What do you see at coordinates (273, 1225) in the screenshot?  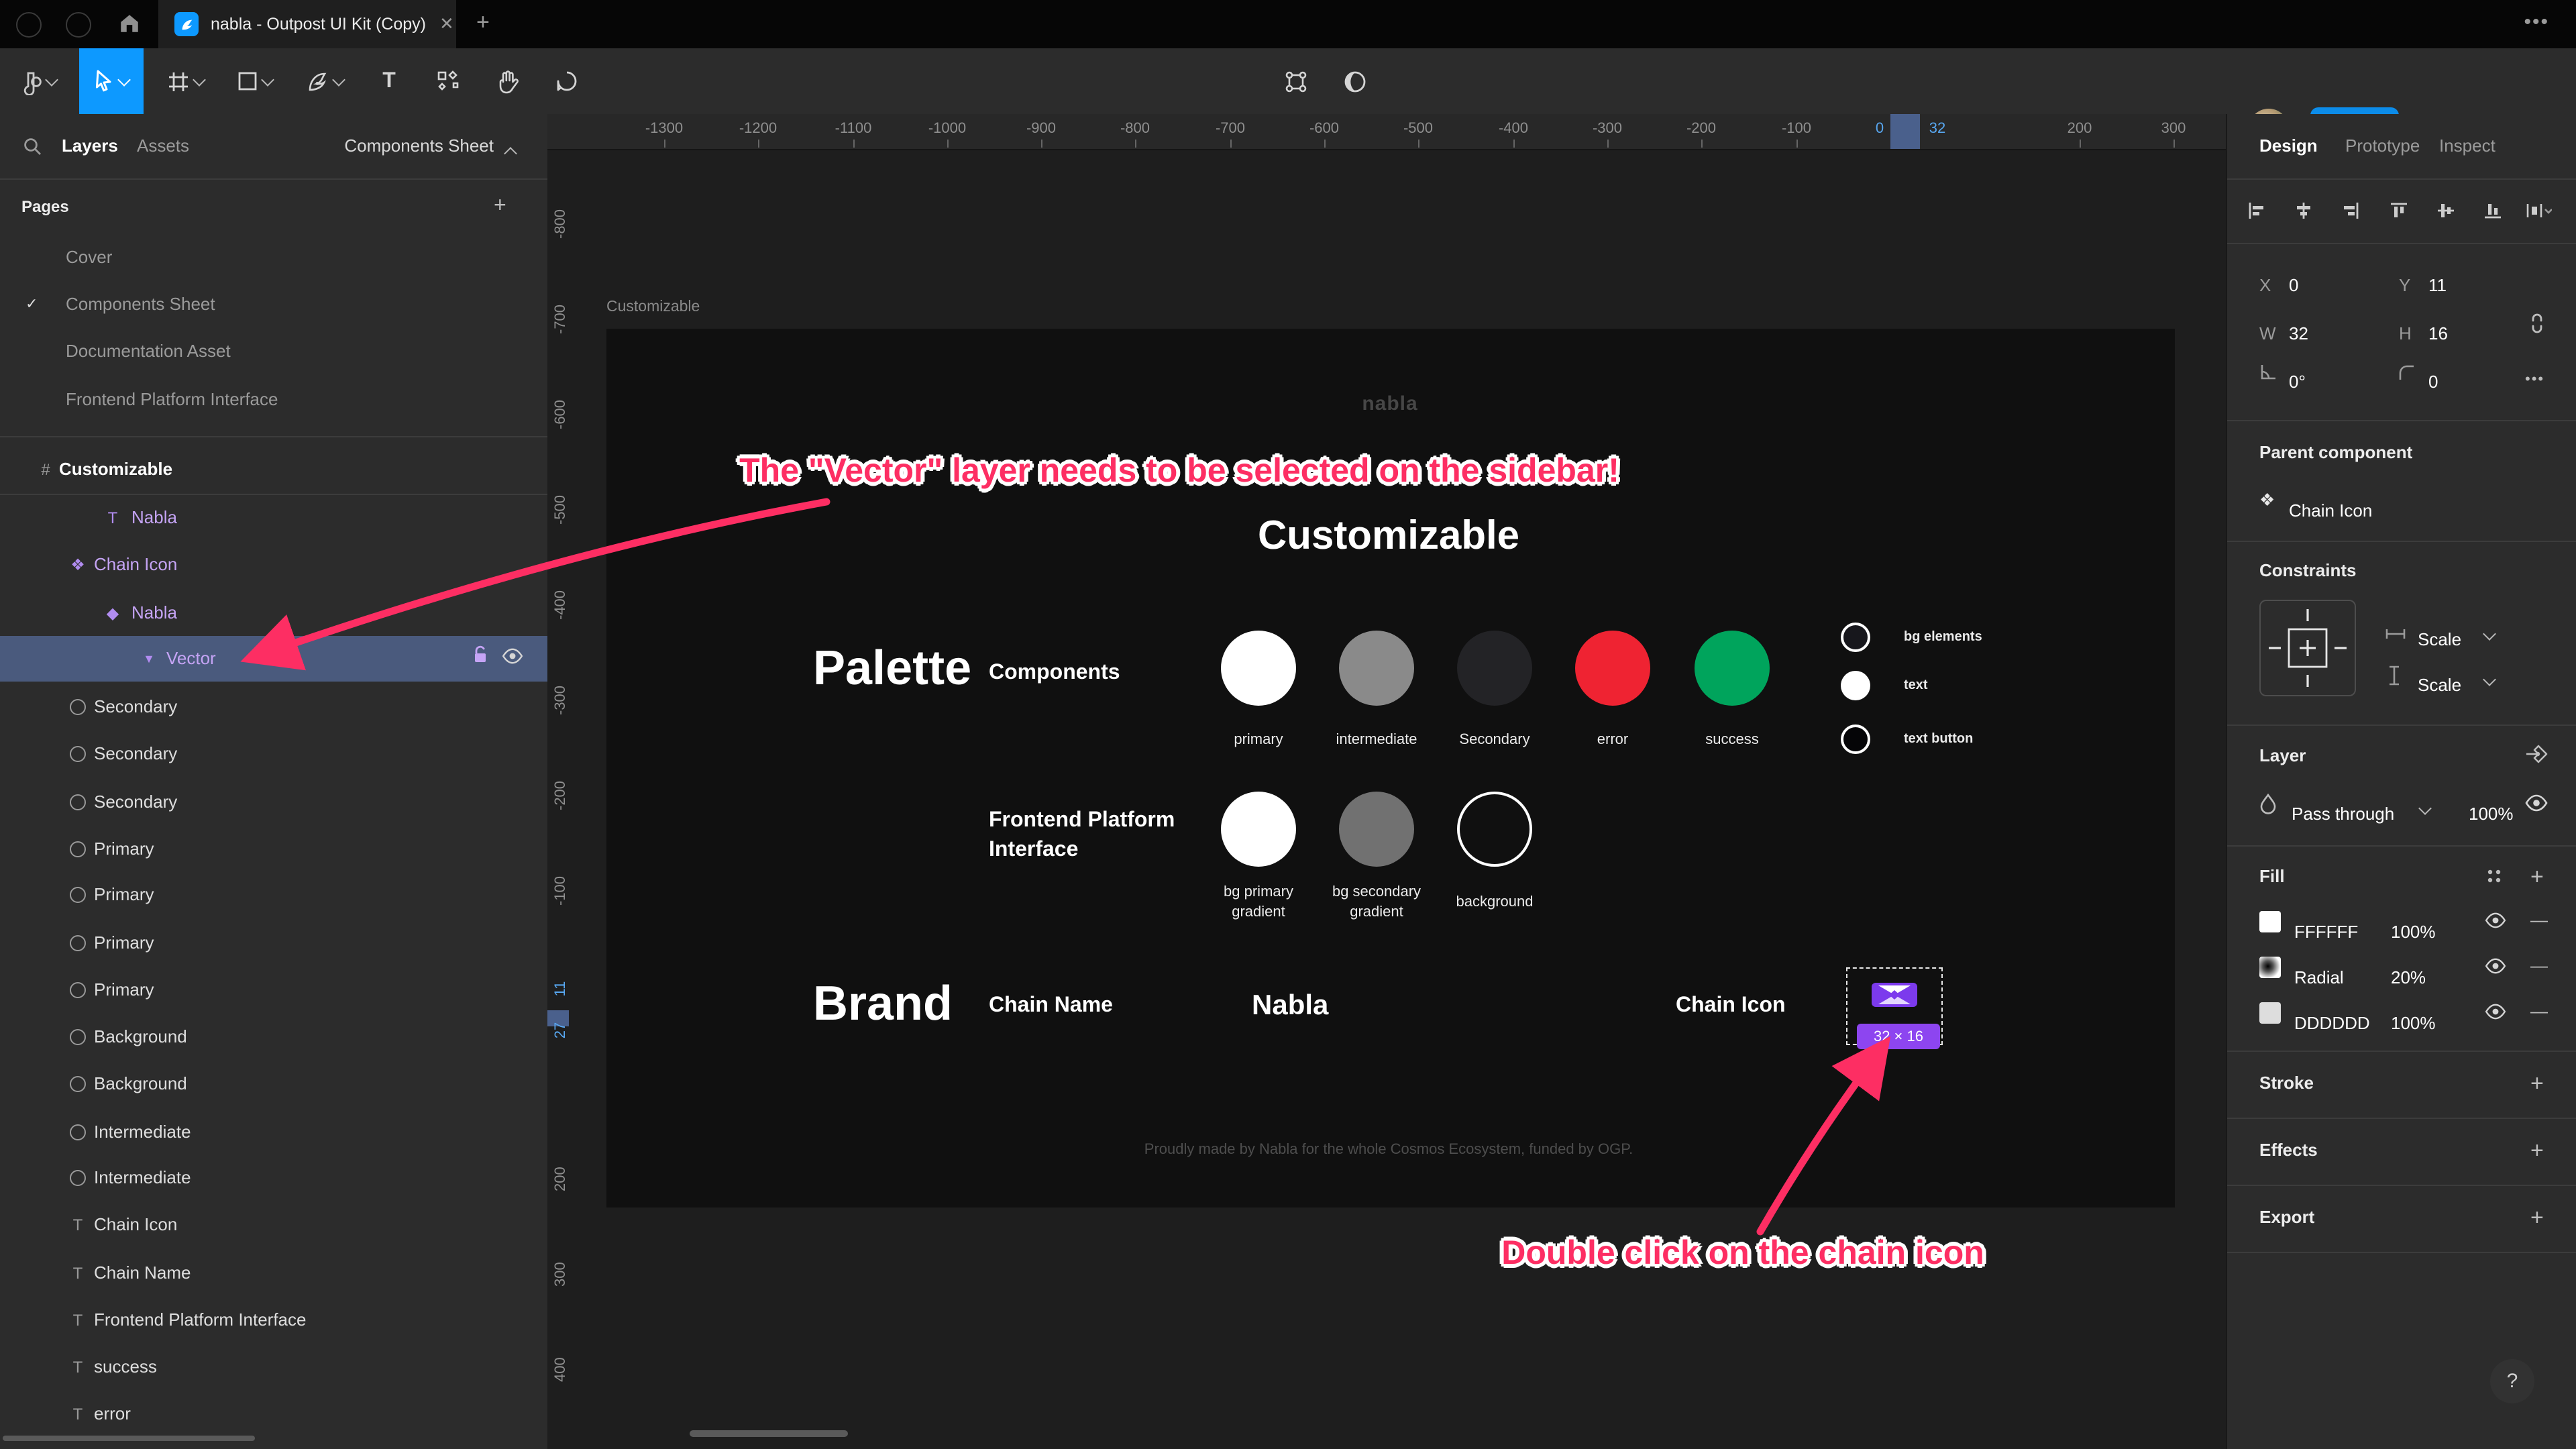 I see `layer-row: T Chain Icon` at bounding box center [273, 1225].